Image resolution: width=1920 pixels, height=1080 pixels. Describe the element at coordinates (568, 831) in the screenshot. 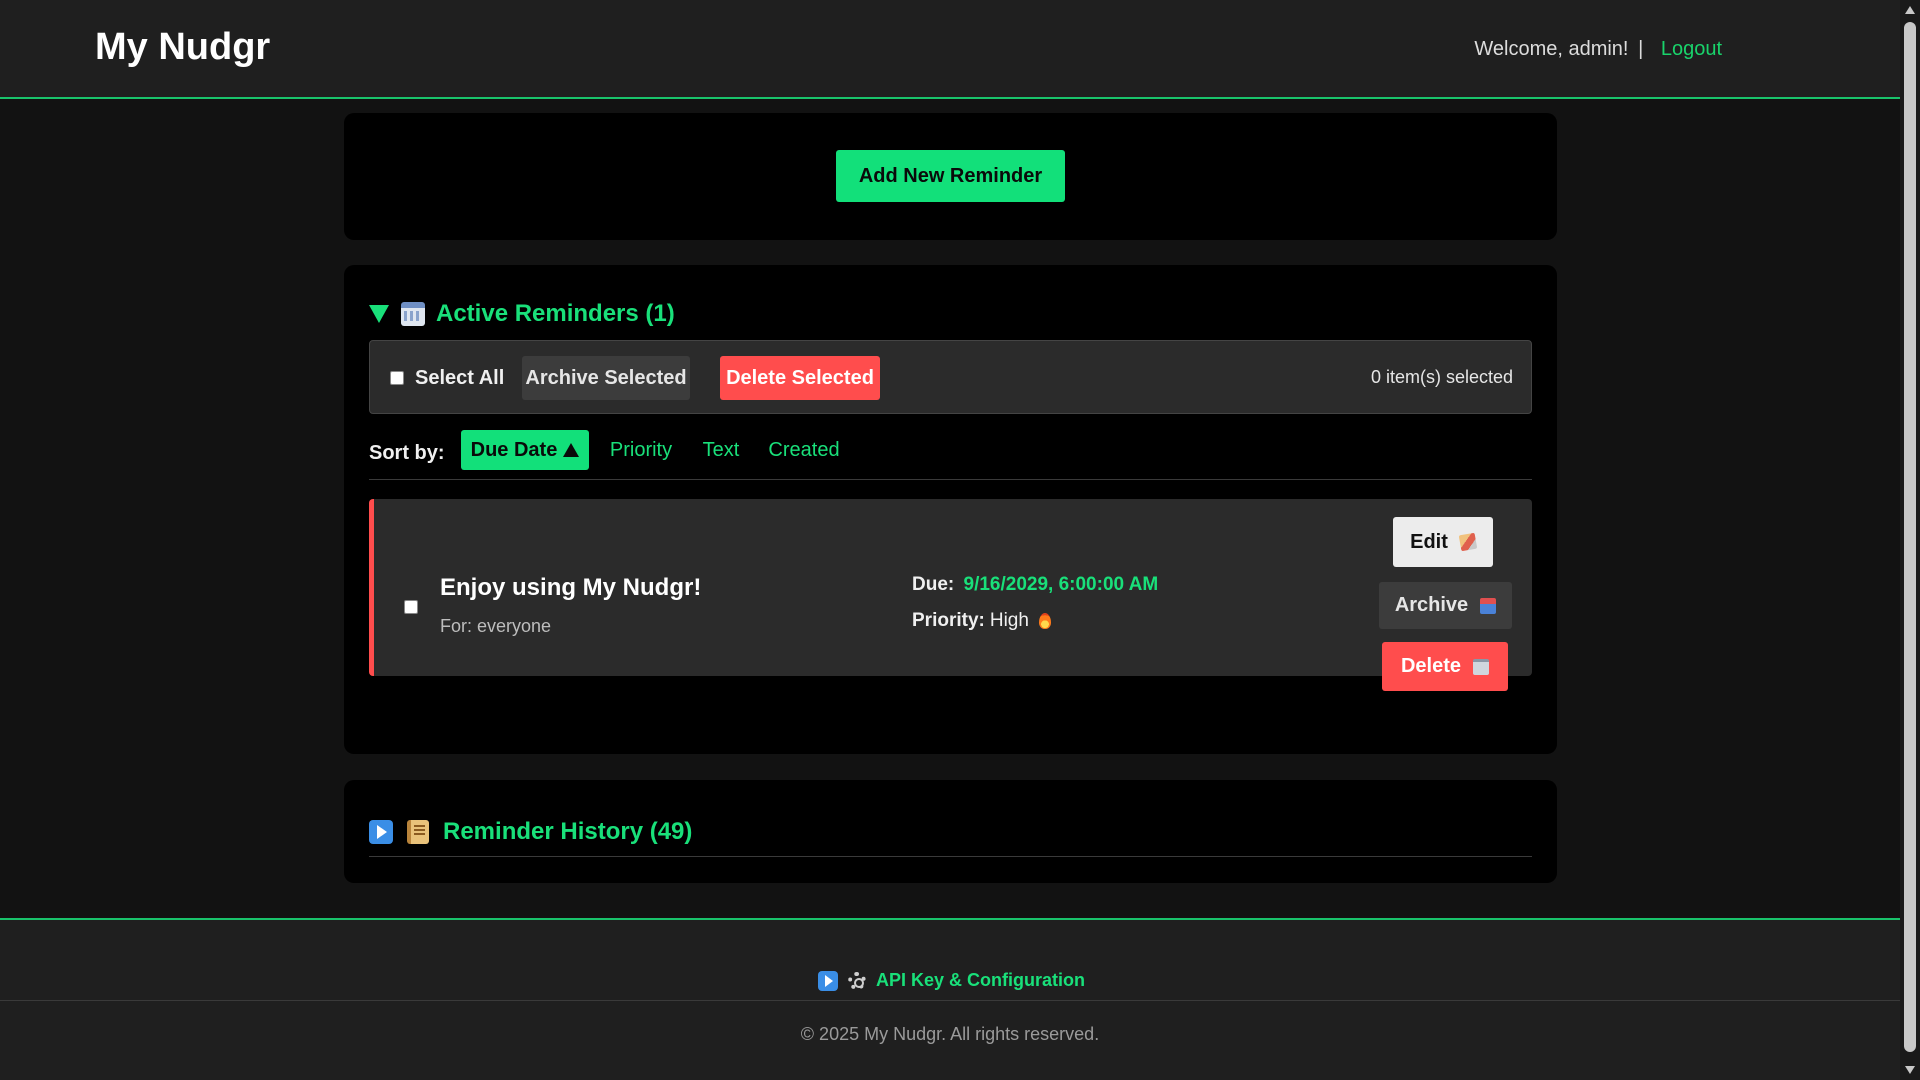

I see `reminder-history-title: Reminder History (49)` at that location.